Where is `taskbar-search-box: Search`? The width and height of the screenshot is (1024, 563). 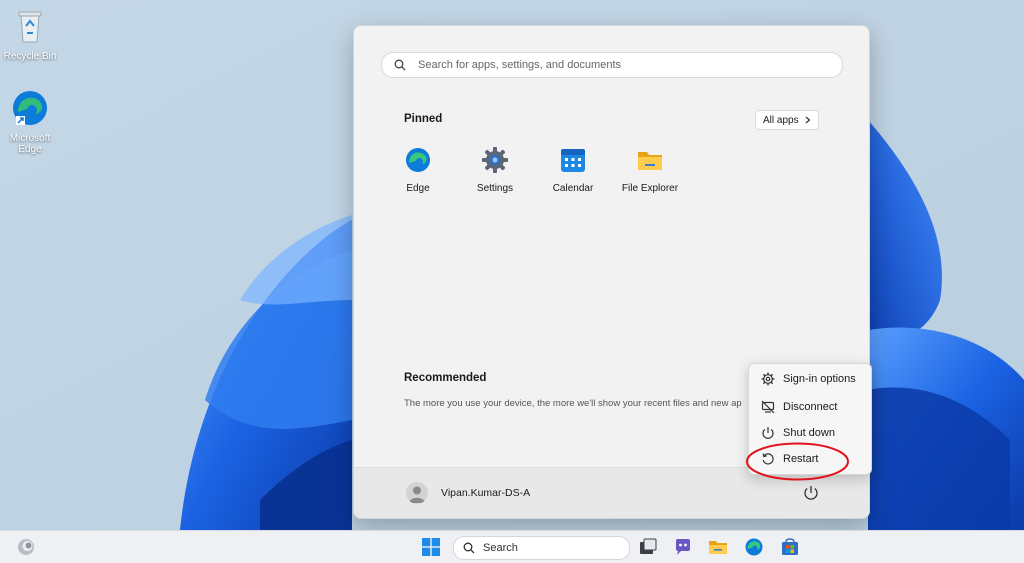
taskbar-search-box: Search is located at coordinates (541, 548).